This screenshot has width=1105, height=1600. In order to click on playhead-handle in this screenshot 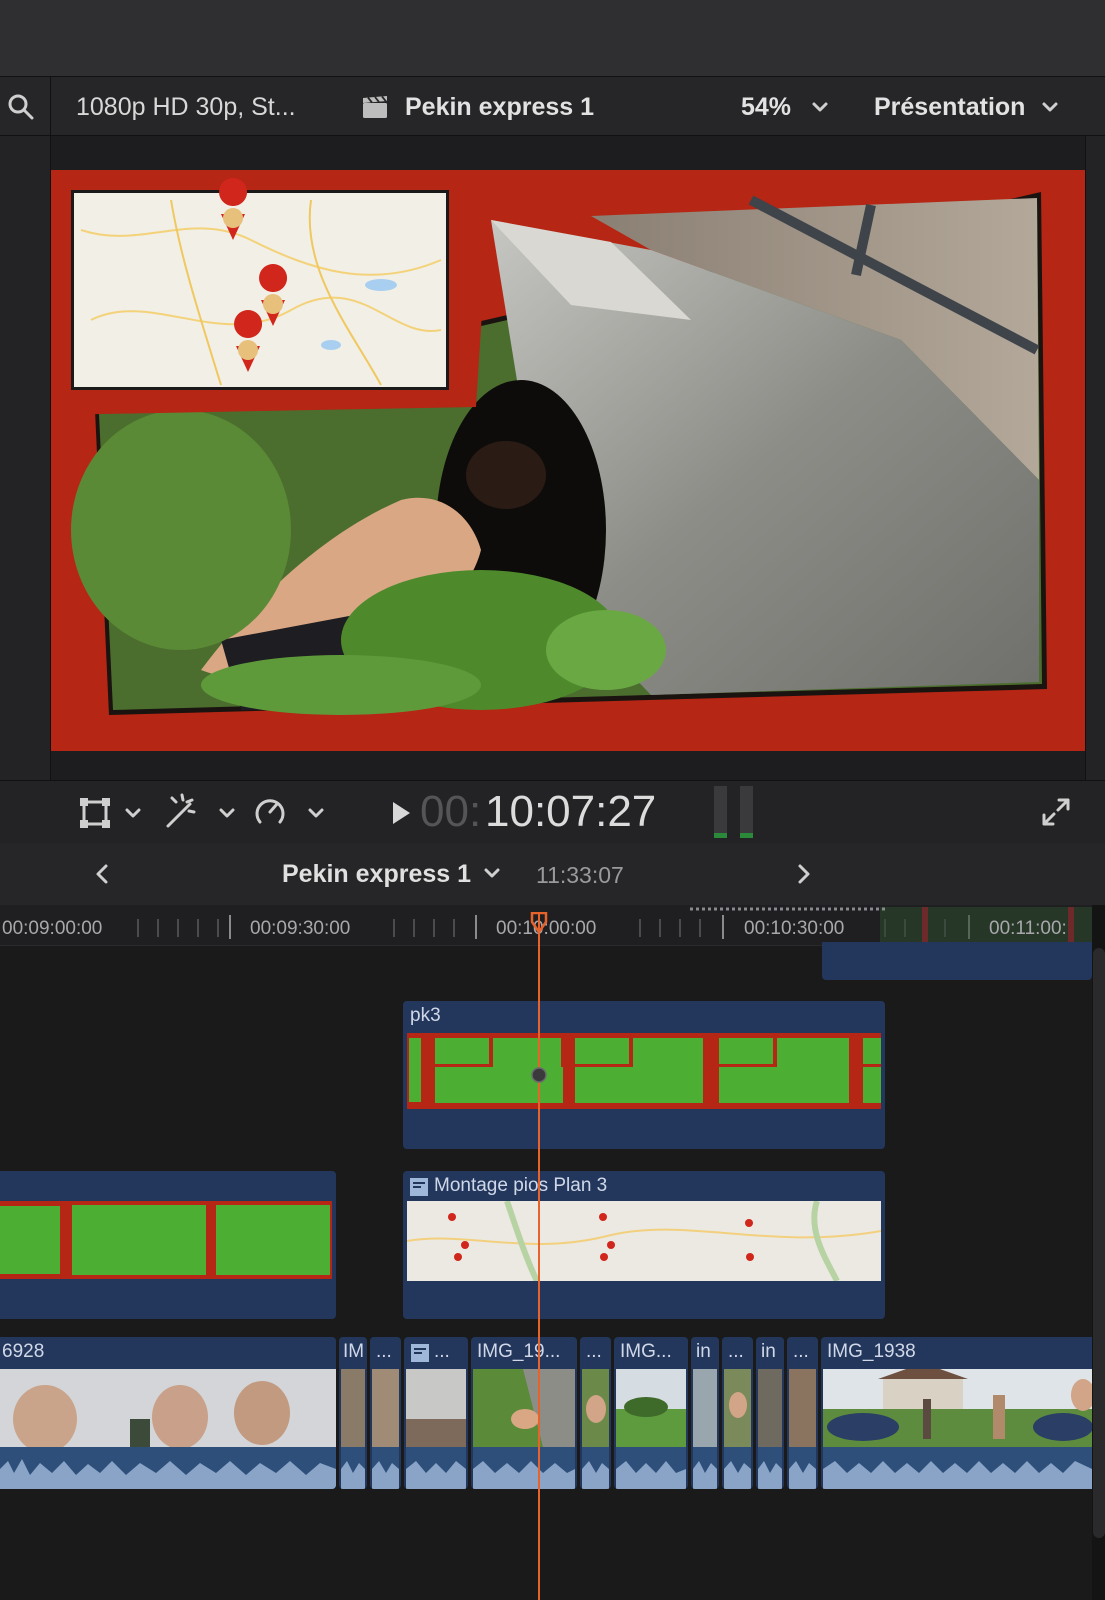, I will do `click(539, 923)`.